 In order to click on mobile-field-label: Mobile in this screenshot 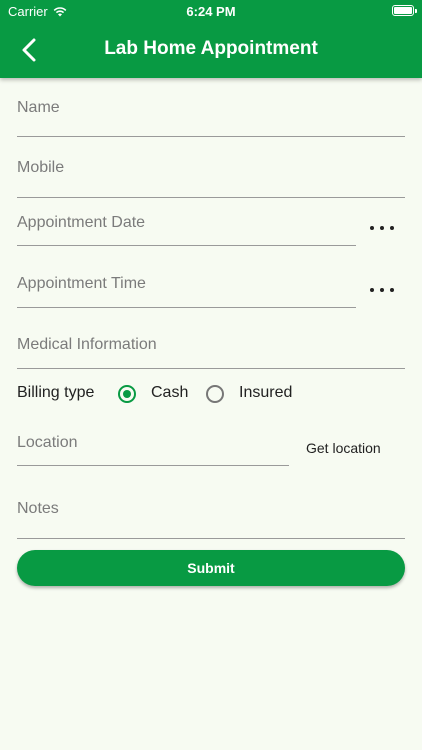, I will do `click(41, 167)`.